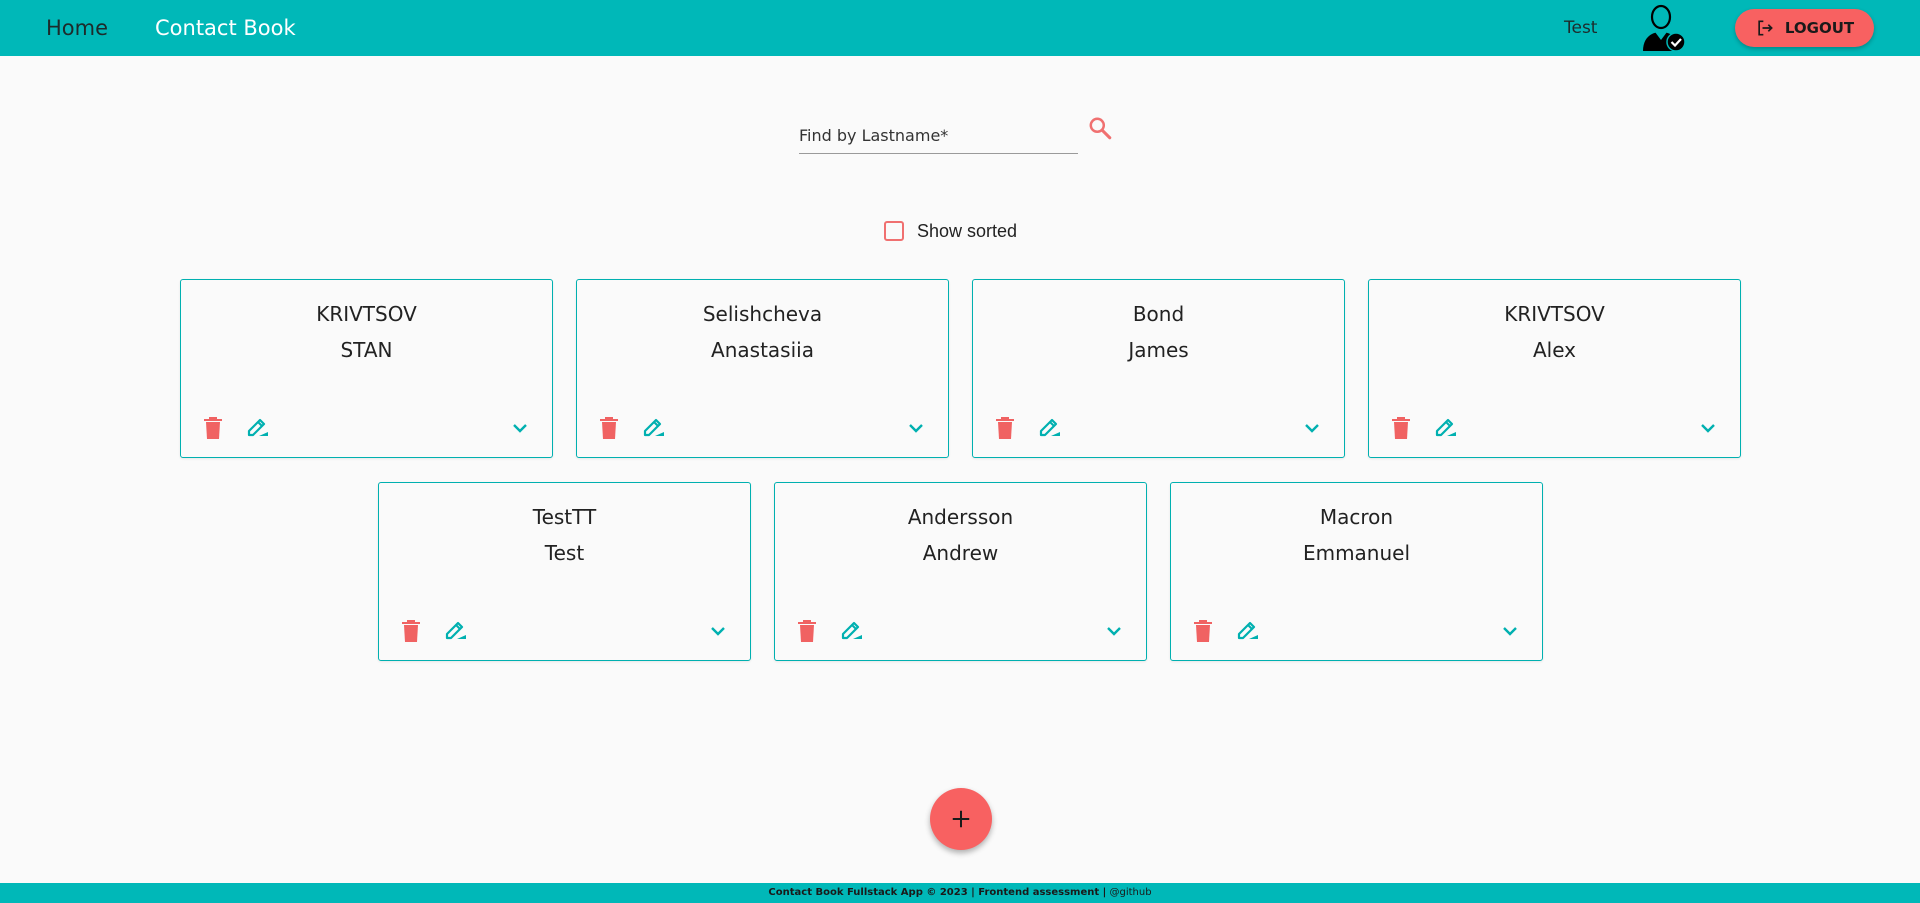  I want to click on contact-lastname: TestTT, so click(564, 517).